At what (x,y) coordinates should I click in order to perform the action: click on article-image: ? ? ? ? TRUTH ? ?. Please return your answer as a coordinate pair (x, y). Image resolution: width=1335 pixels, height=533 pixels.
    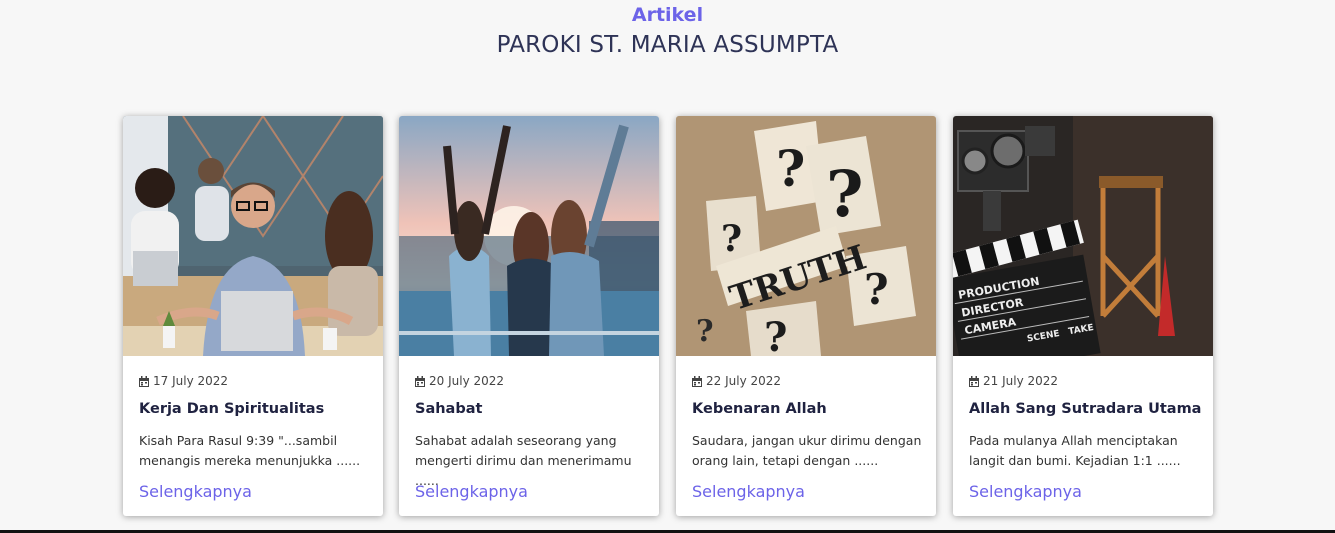
    Looking at the image, I should click on (806, 236).